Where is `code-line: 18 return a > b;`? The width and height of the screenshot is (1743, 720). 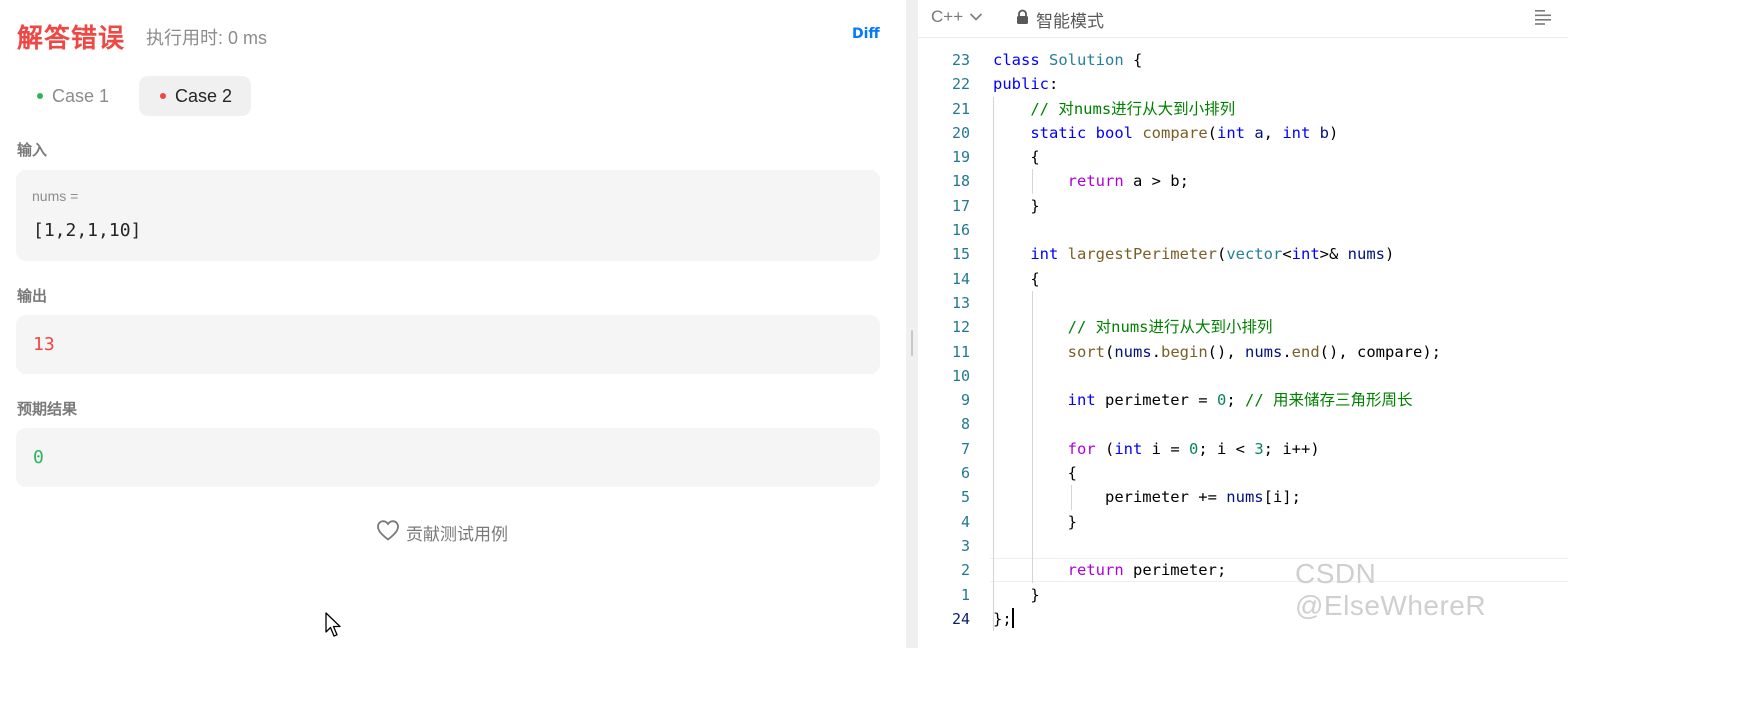
code-line: 18 return a > b; is located at coordinates (1243, 181).